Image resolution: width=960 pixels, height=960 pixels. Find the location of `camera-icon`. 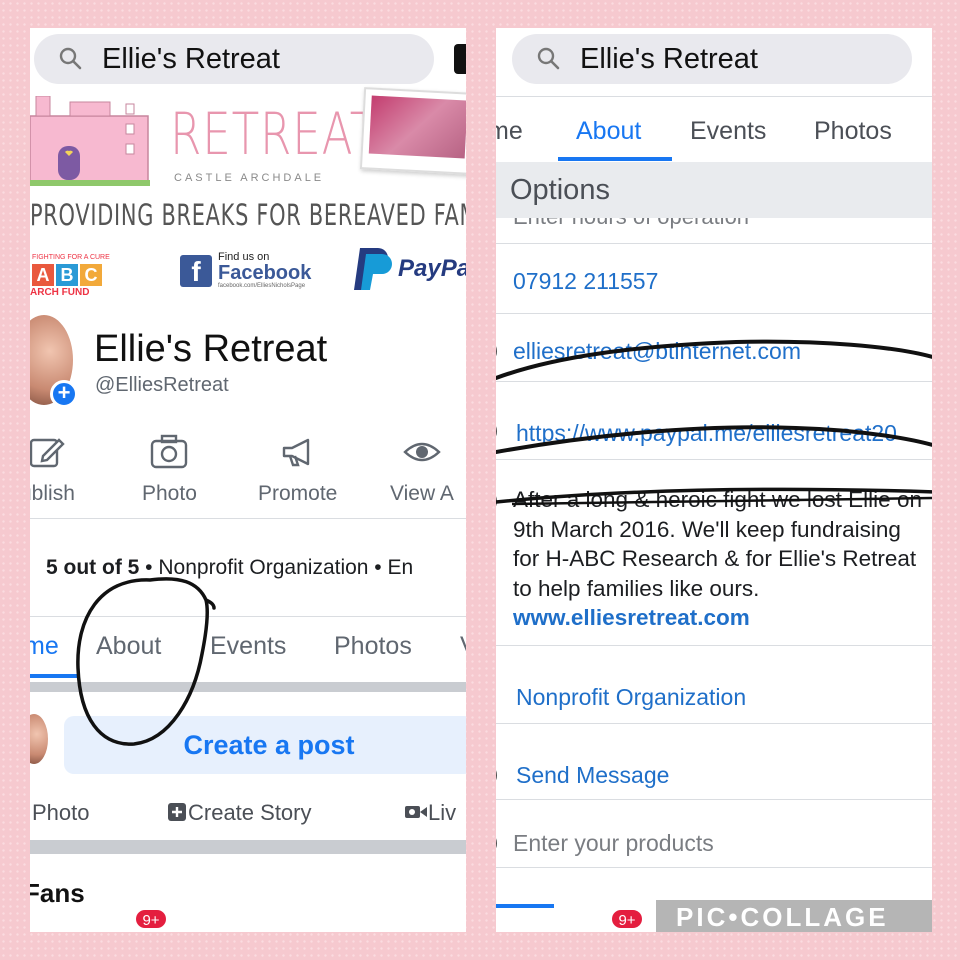

camera-icon is located at coordinates (169, 452).